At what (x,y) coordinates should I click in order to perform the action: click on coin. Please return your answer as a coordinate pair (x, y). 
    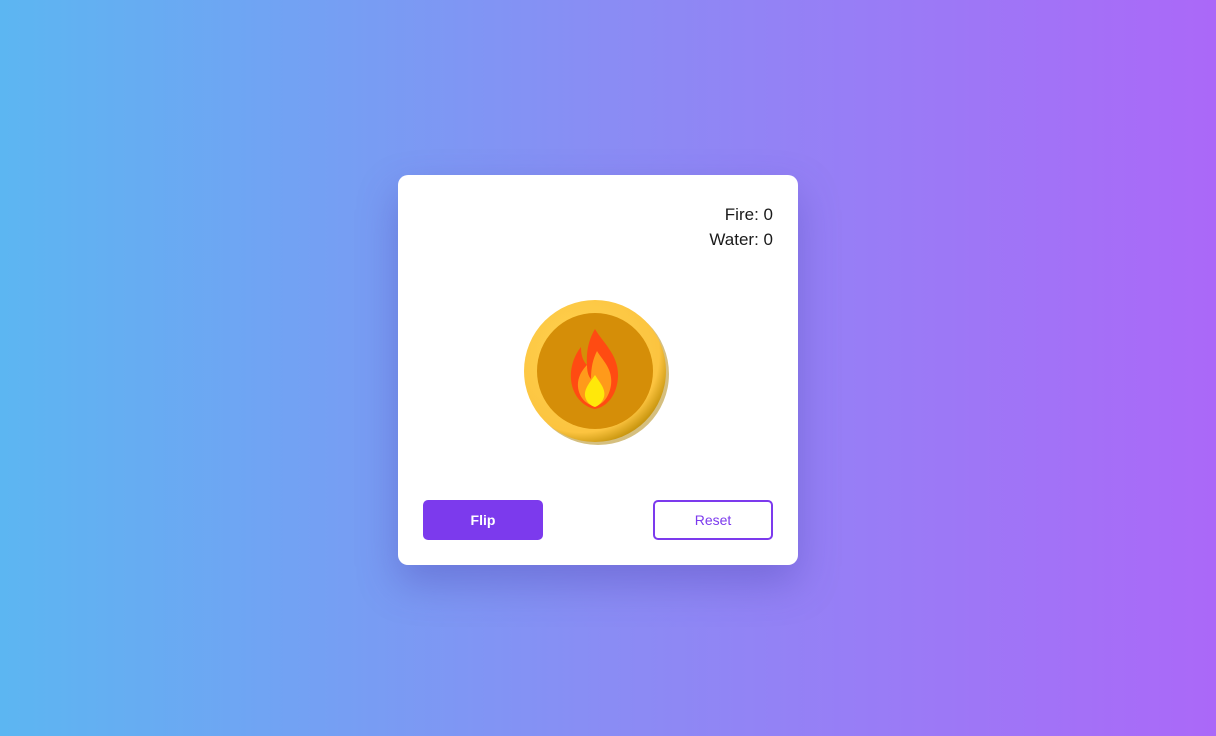
    Looking at the image, I should click on (596, 372).